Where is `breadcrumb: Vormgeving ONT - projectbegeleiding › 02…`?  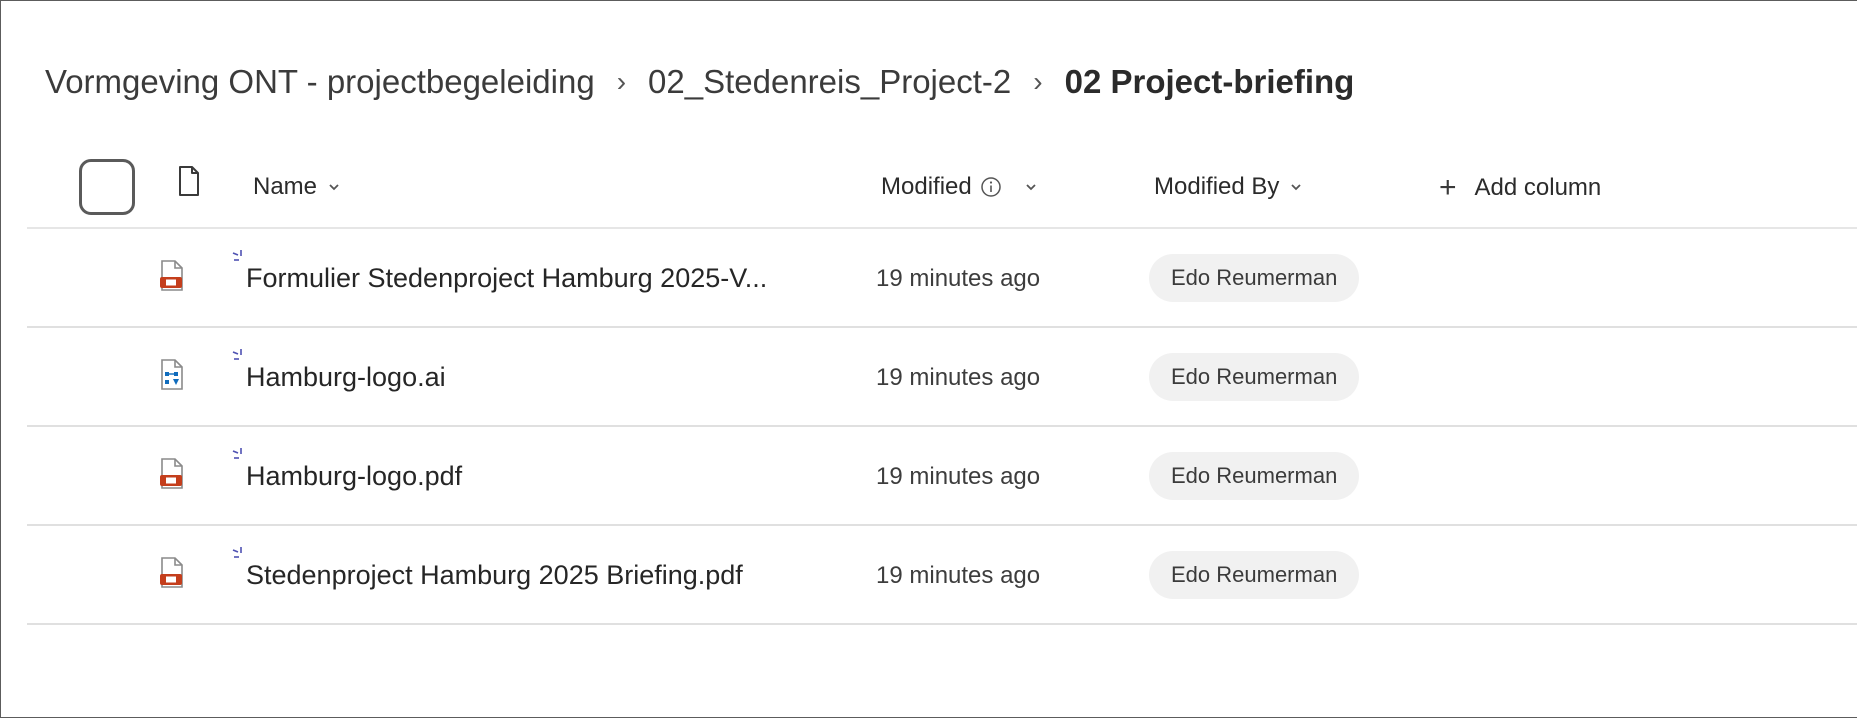
breadcrumb: Vormgeving ONT - projectbegeleiding › 02… is located at coordinates (699, 82).